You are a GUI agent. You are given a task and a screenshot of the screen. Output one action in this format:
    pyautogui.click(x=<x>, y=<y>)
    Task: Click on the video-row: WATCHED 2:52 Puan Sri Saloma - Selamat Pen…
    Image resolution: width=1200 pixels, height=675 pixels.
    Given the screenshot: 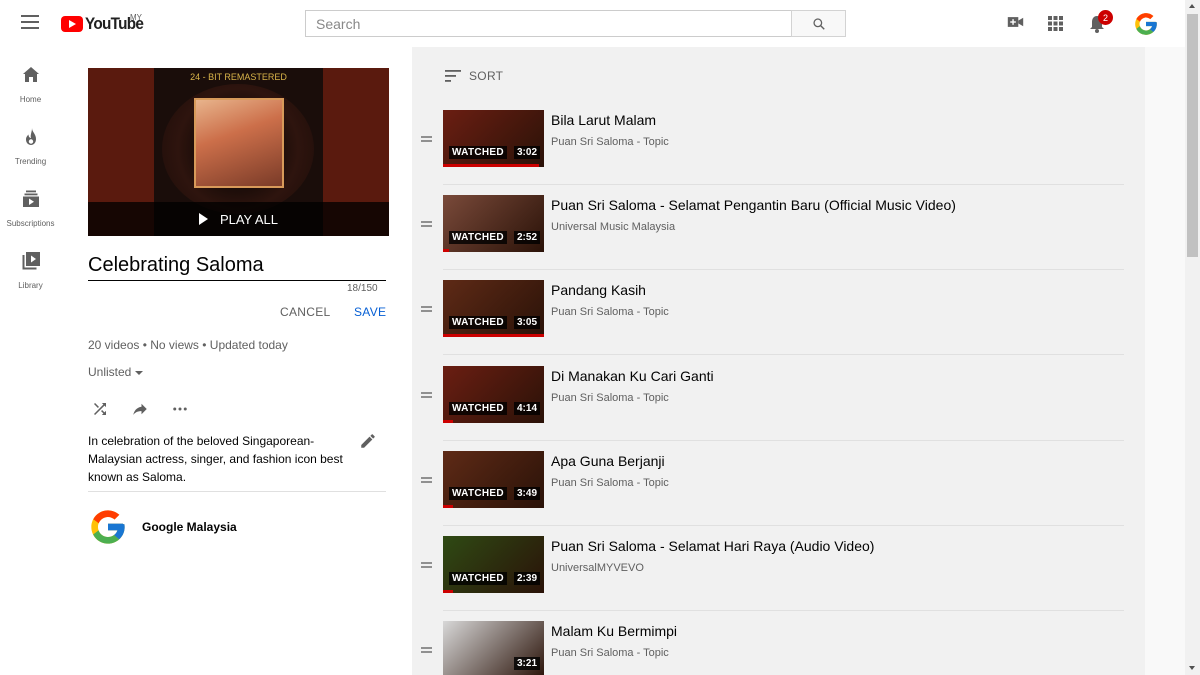 What is the action you would take?
    pyautogui.click(x=768, y=227)
    